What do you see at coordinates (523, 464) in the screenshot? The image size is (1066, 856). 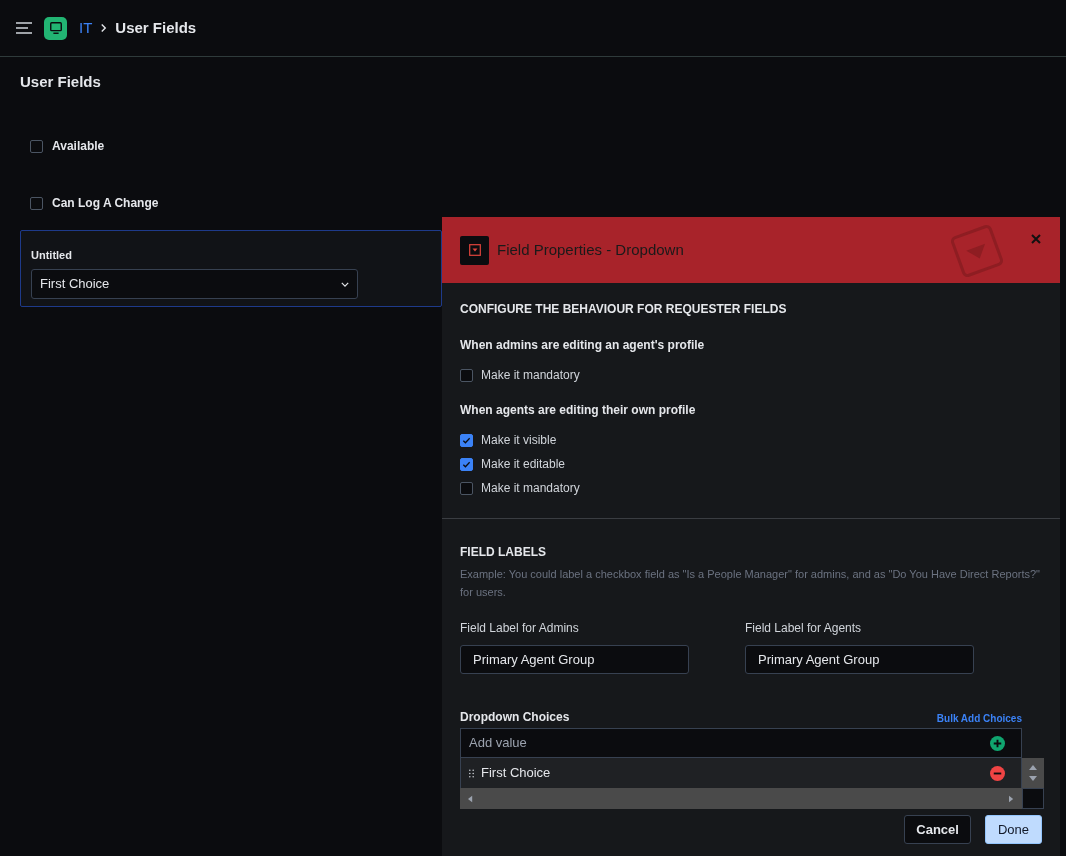 I see `option-label: Make it editable` at bounding box center [523, 464].